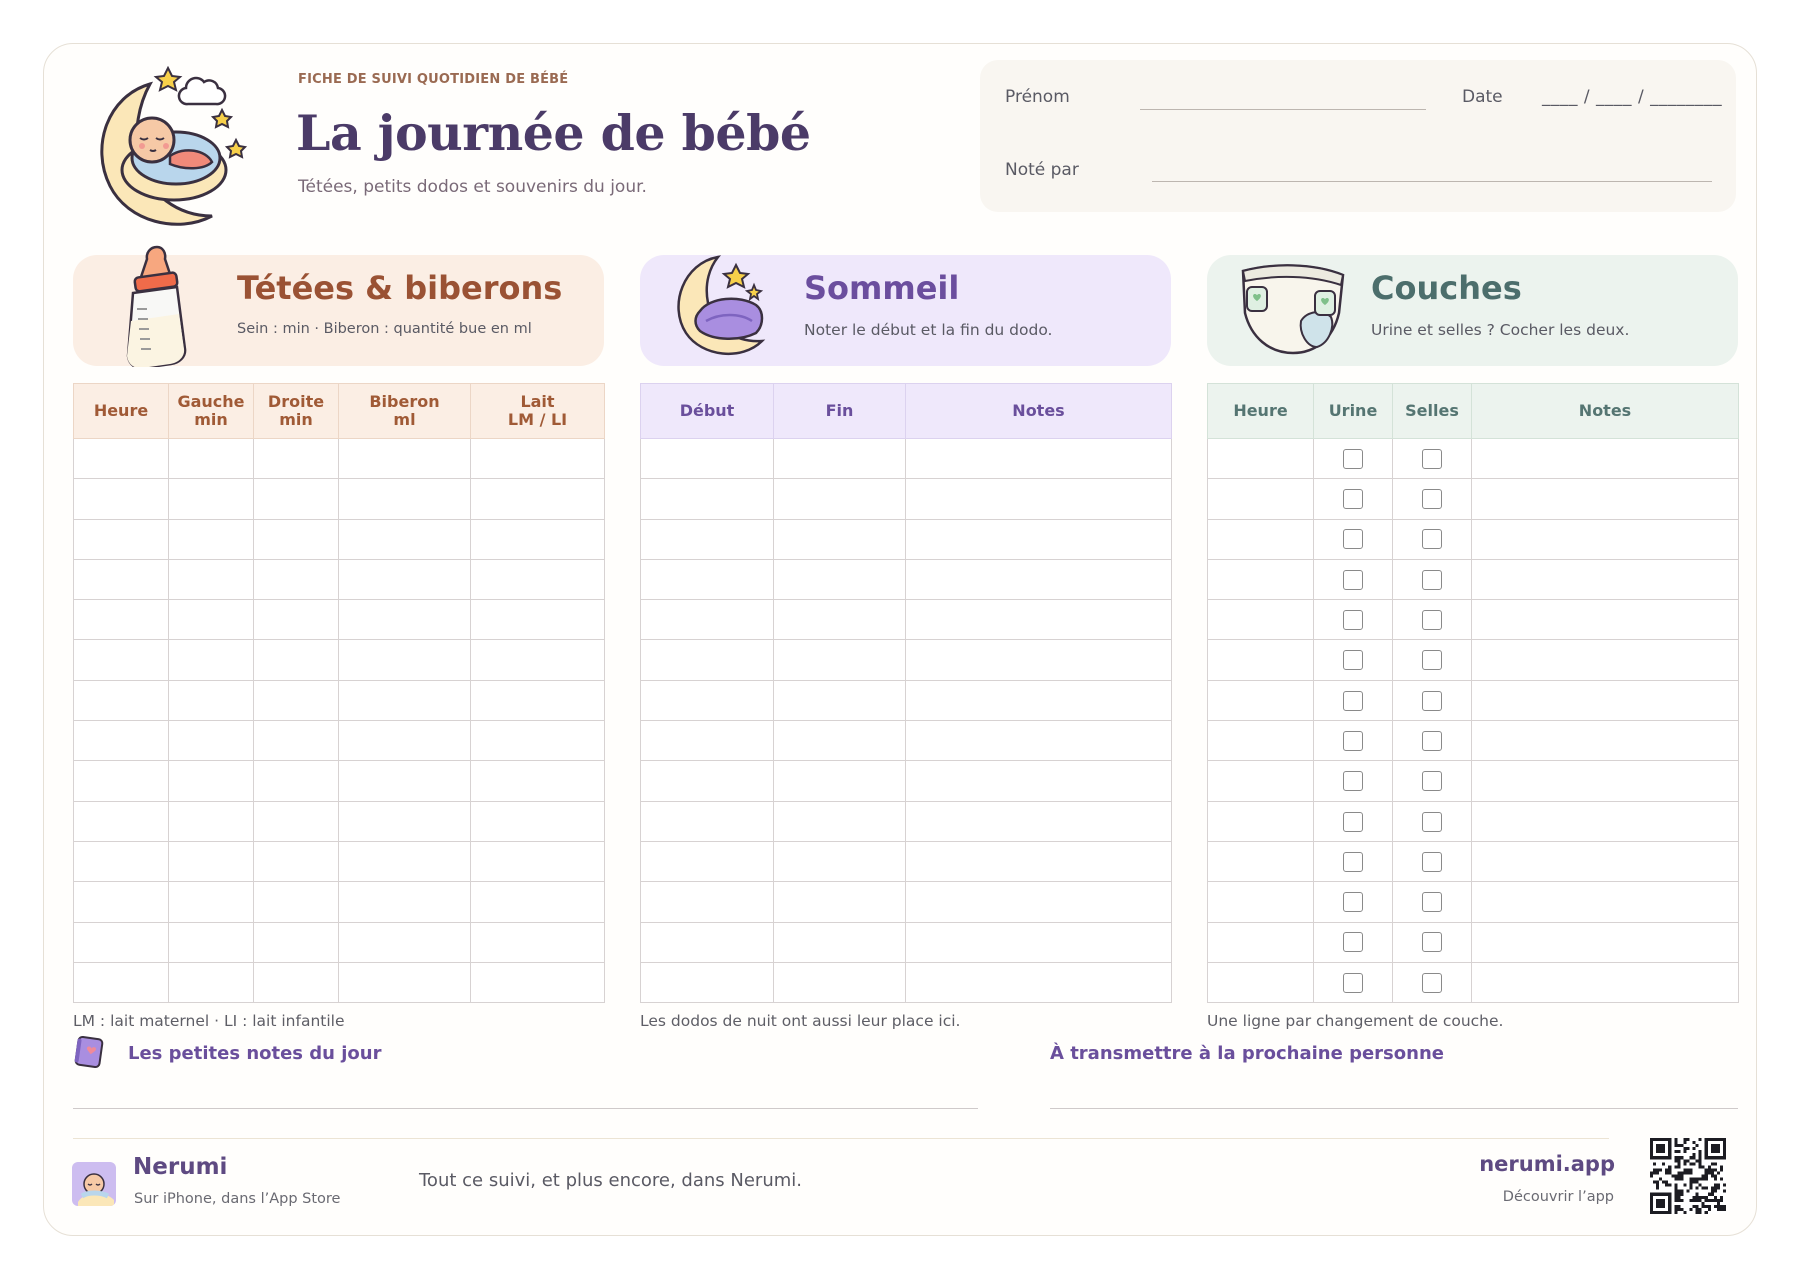  Describe the element at coordinates (1283, 109) in the screenshot. I see `first-name-field` at that location.